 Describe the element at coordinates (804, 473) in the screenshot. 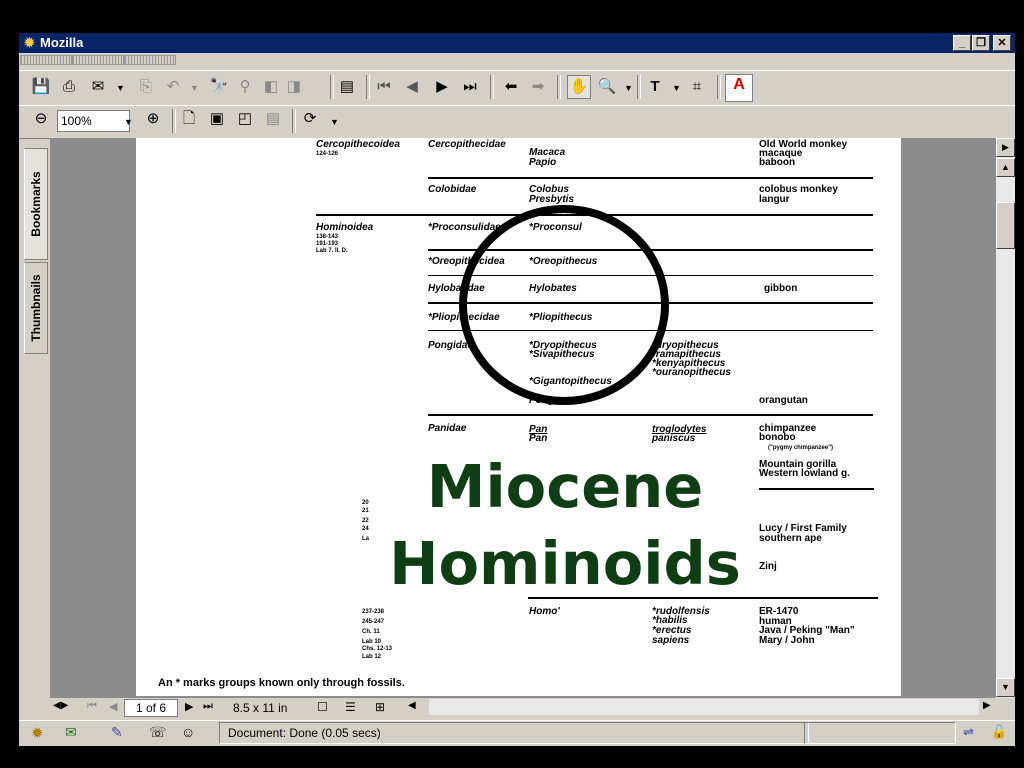

I see `common-name-cell: Western lowland g.` at that location.